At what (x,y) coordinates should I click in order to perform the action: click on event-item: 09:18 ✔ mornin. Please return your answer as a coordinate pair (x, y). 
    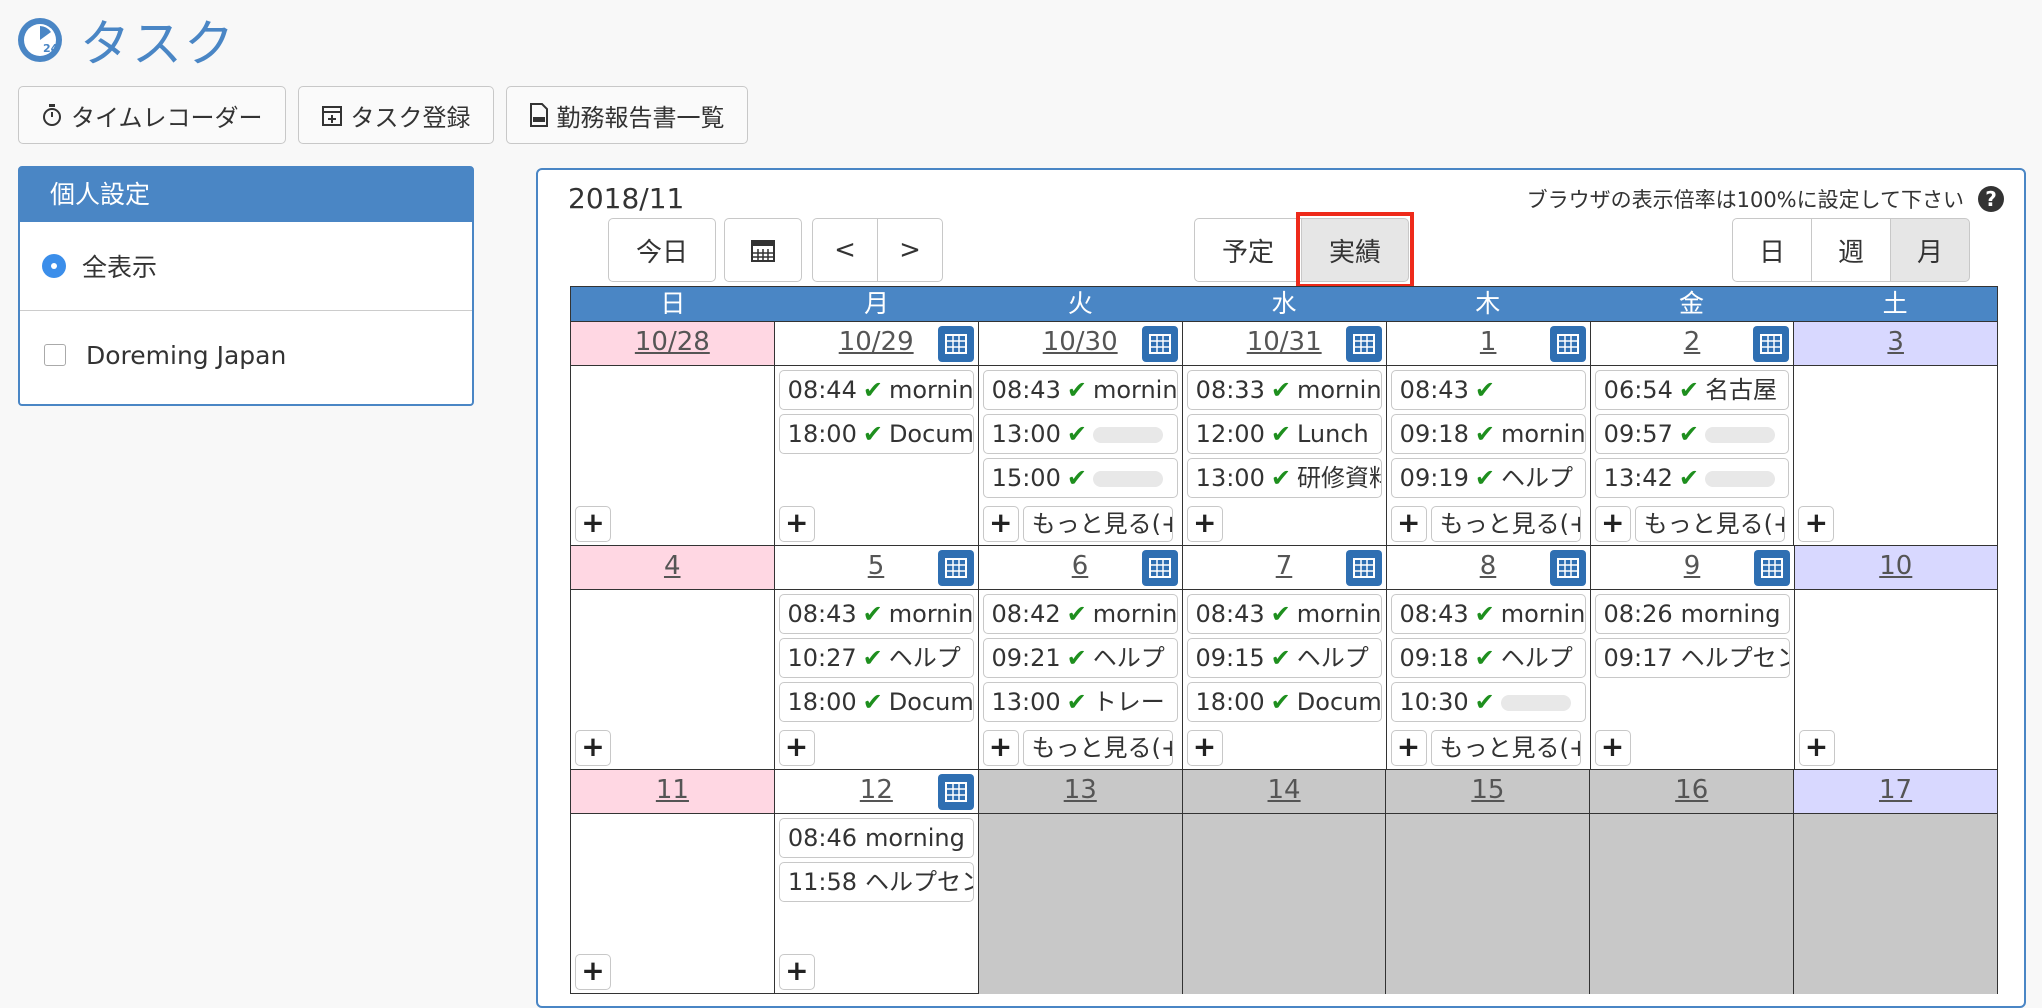
    Looking at the image, I should click on (1488, 434).